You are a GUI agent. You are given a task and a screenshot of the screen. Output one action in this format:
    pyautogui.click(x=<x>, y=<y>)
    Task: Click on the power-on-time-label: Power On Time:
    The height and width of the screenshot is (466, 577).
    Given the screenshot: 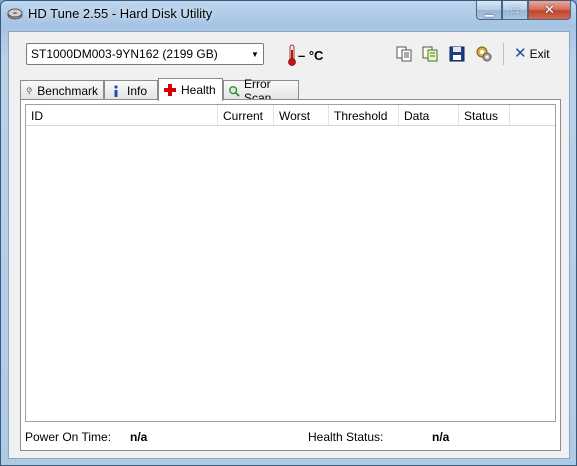 What is the action you would take?
    pyautogui.click(x=68, y=437)
    